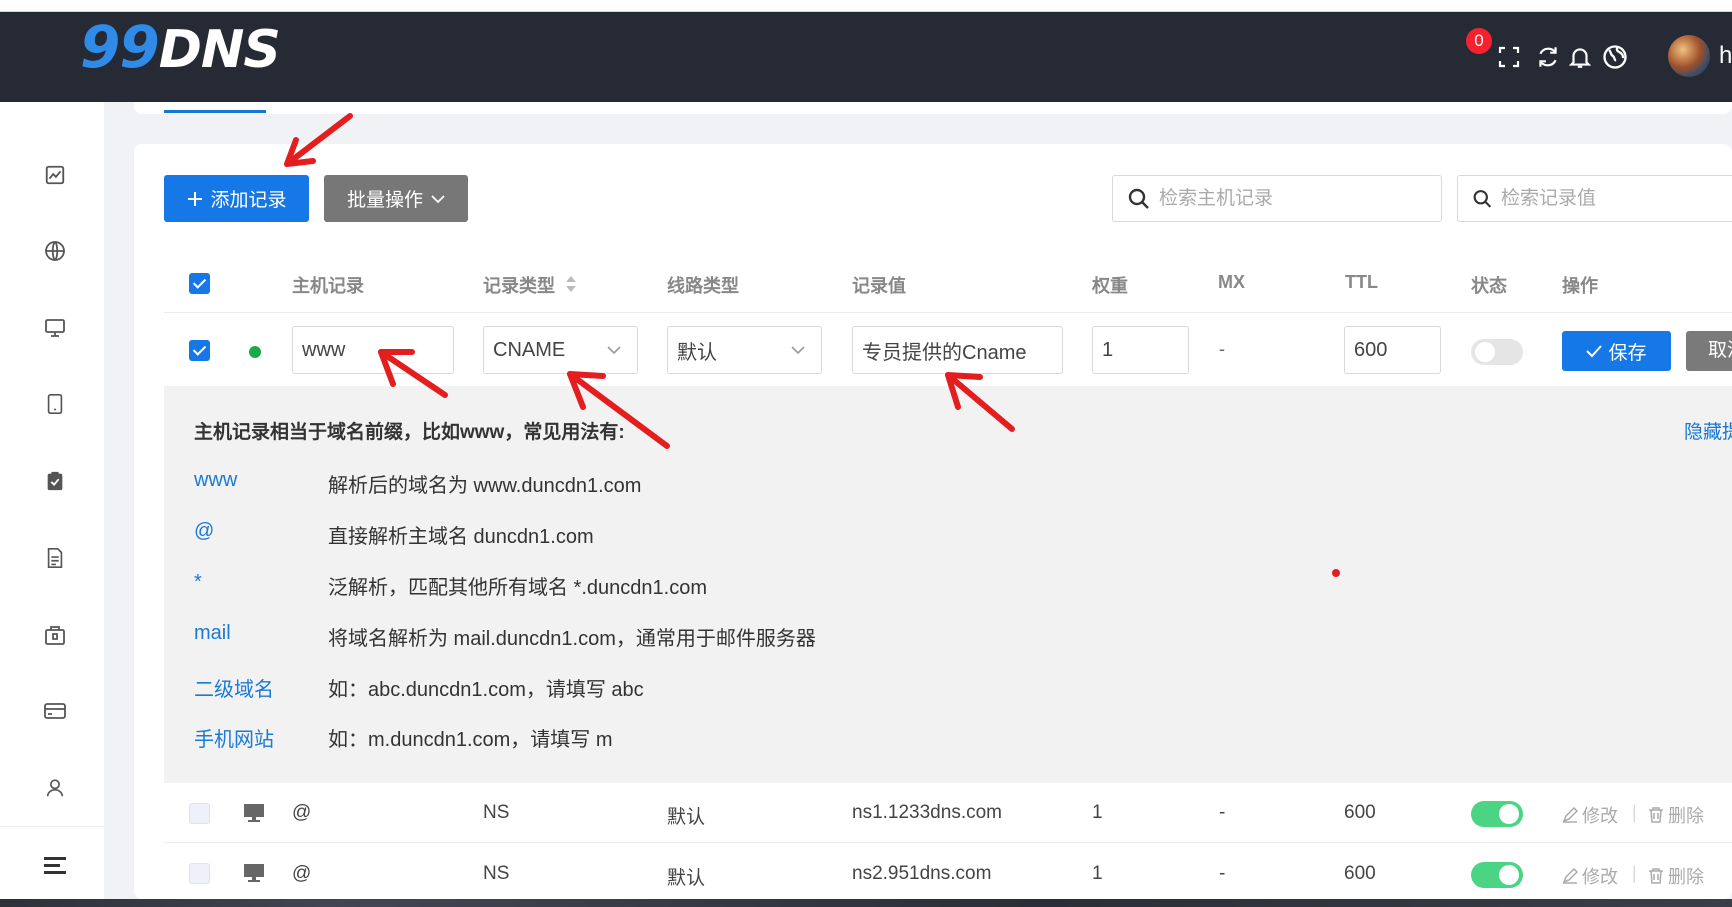  I want to click on header-status: 状态, so click(1489, 286).